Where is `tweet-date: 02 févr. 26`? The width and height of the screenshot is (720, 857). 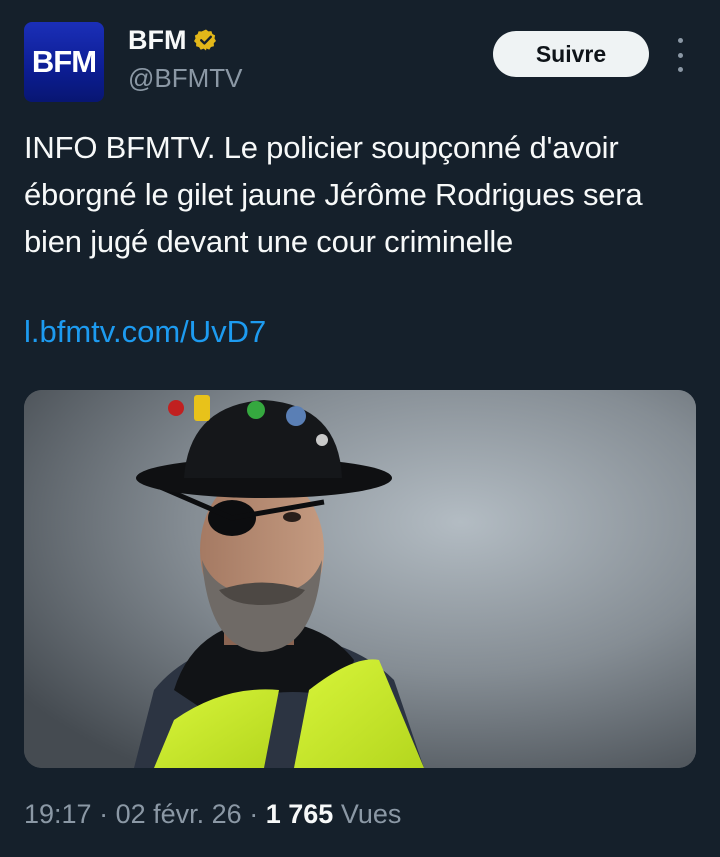 tweet-date: 02 févr. 26 is located at coordinates (179, 814).